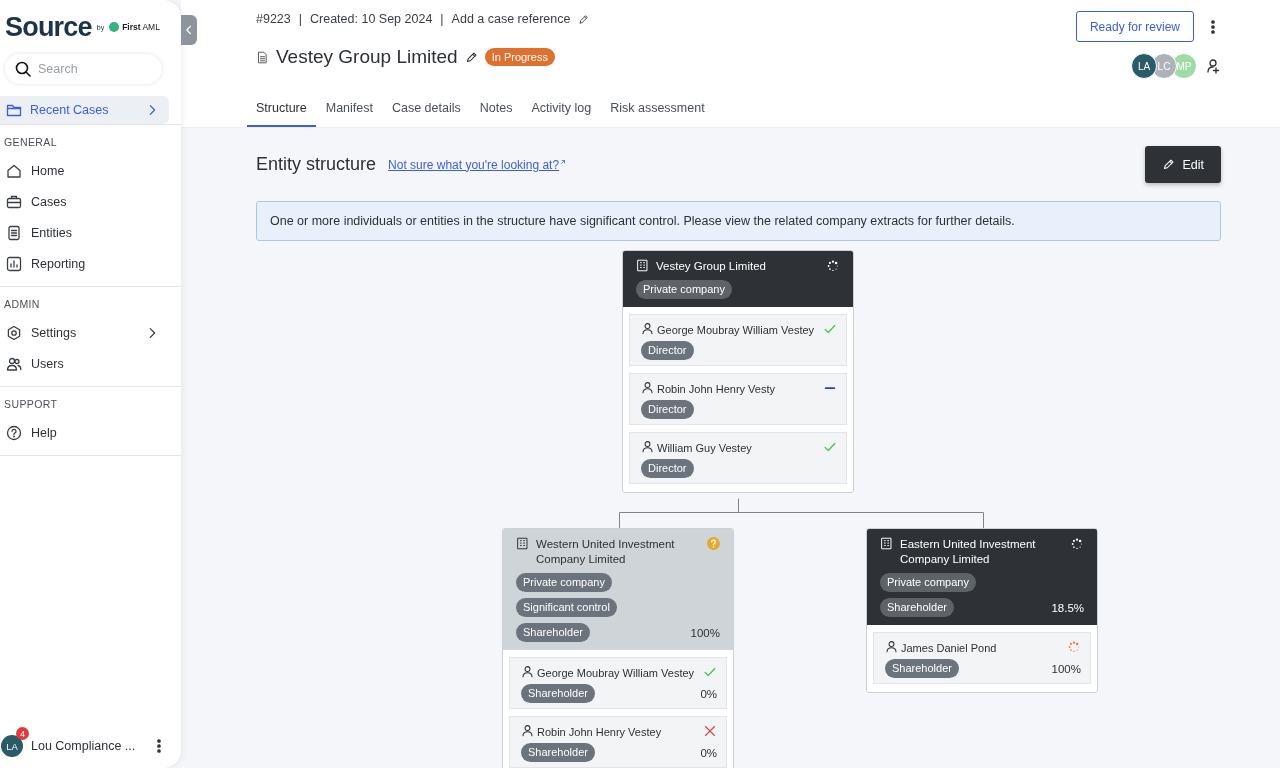 The image size is (1280, 768). Describe the element at coordinates (618, 589) in the screenshot. I see `entity-header: Western United Investment Company Limited Private company Significant control Shareholder 100%` at that location.